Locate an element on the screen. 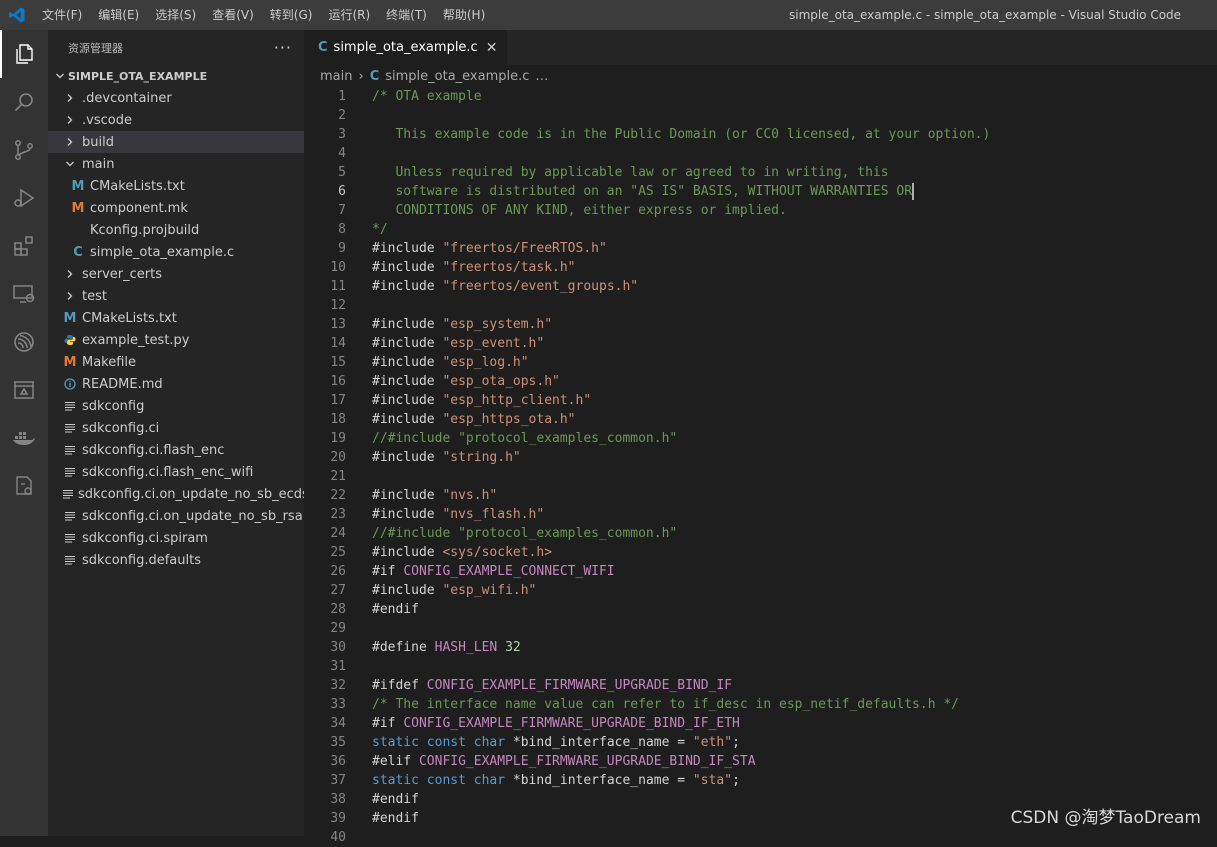 The width and height of the screenshot is (1217, 847). line-number: 15 is located at coordinates (338, 362).